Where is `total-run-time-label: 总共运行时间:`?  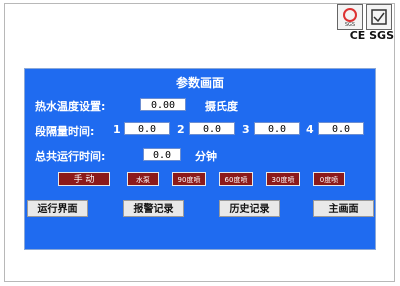
total-run-time-label: 总共运行时间: is located at coordinates (70, 156).